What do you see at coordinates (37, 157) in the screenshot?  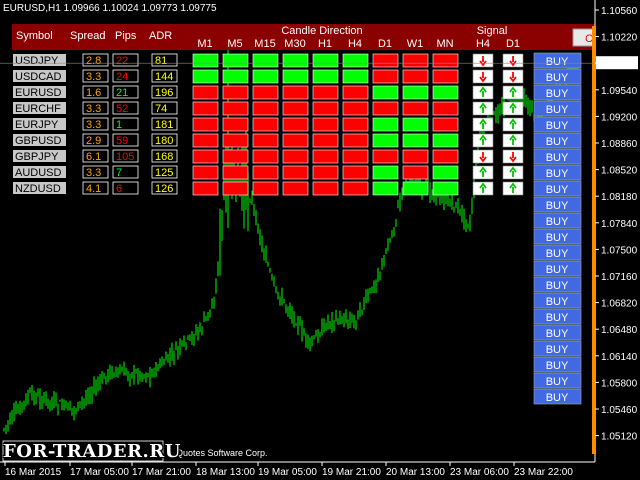 I see `symbol-label: GBPJPY` at bounding box center [37, 157].